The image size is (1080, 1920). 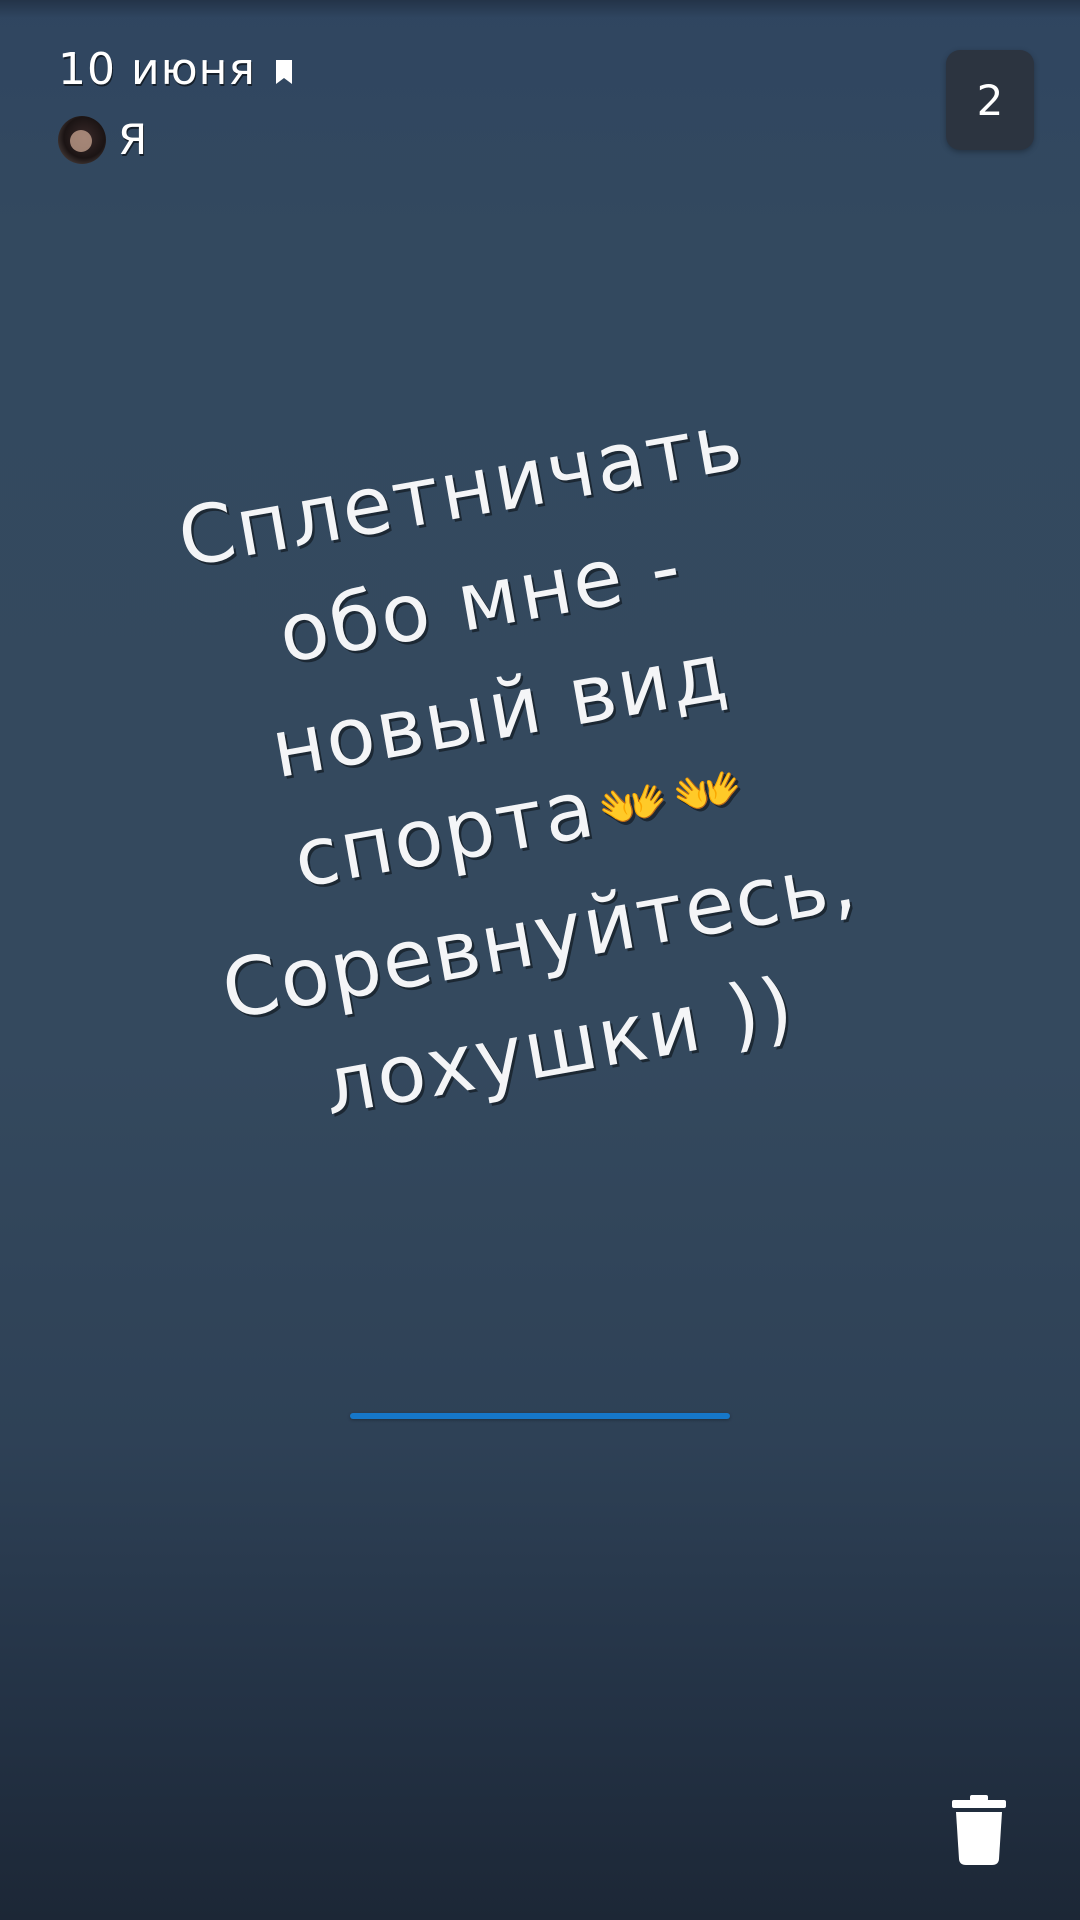 What do you see at coordinates (540, 9) in the screenshot?
I see `status-bar-shadow` at bounding box center [540, 9].